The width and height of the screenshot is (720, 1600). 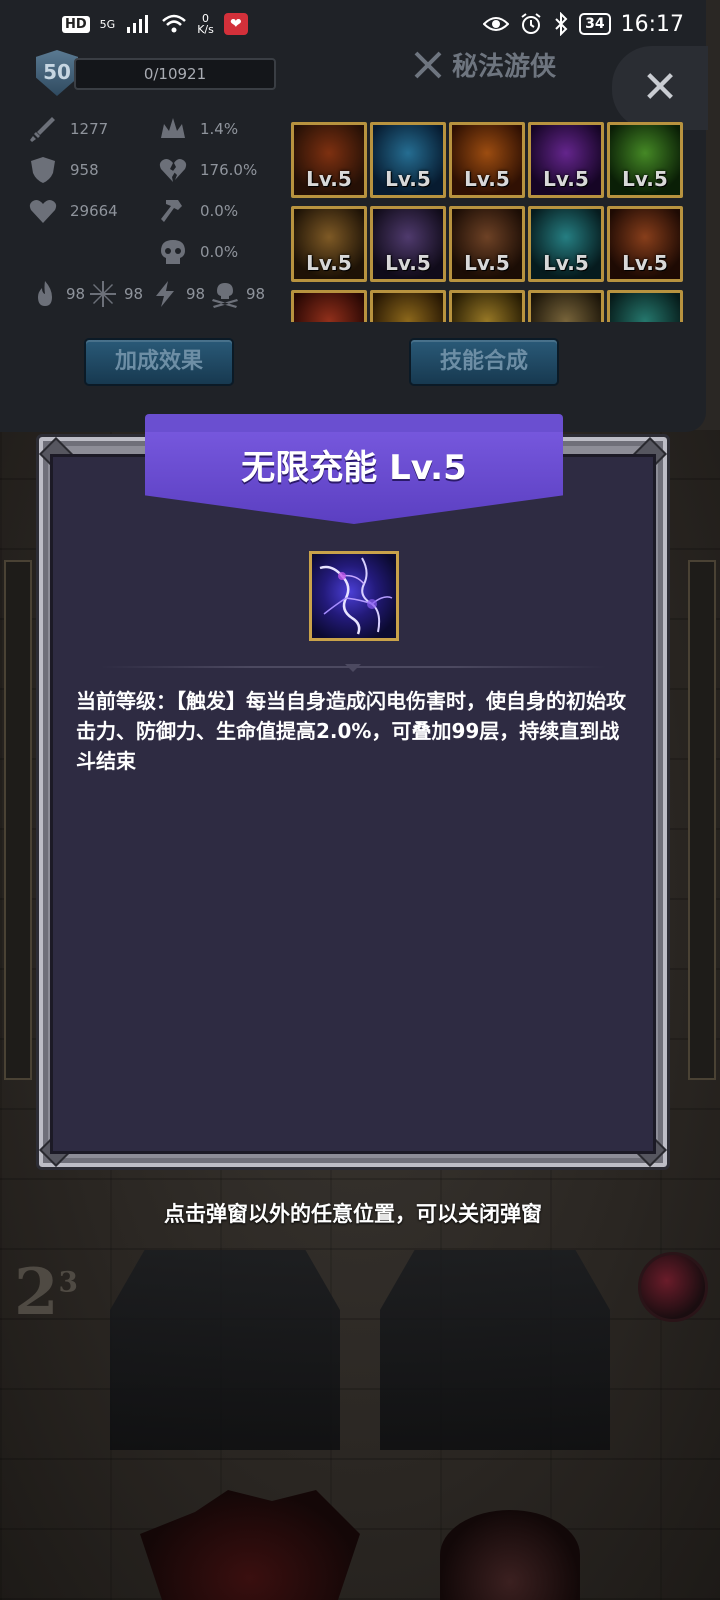 What do you see at coordinates (138, 24) in the screenshot?
I see `signal-icon` at bounding box center [138, 24].